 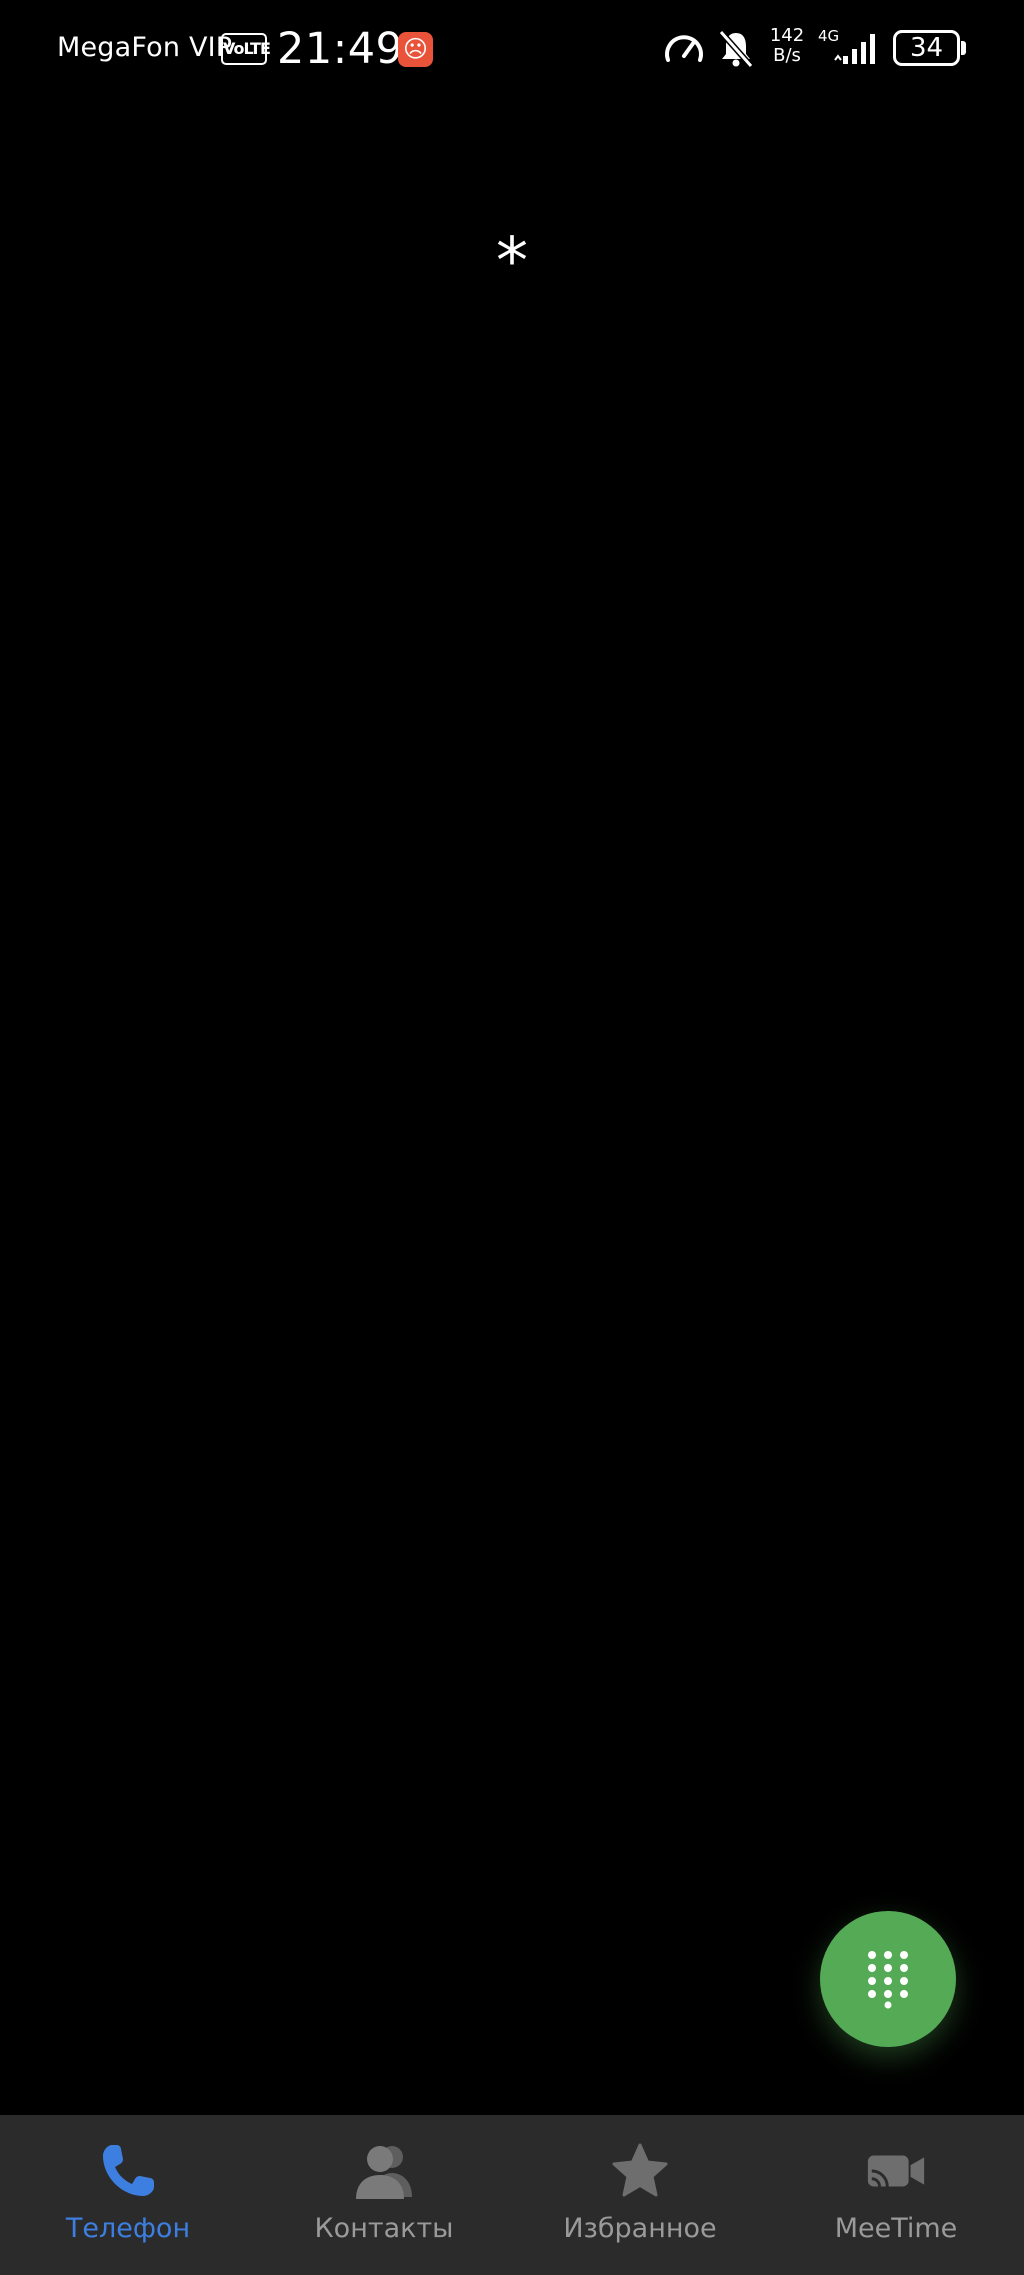 What do you see at coordinates (787, 45) in the screenshot?
I see `network-speed: 142 B/s` at bounding box center [787, 45].